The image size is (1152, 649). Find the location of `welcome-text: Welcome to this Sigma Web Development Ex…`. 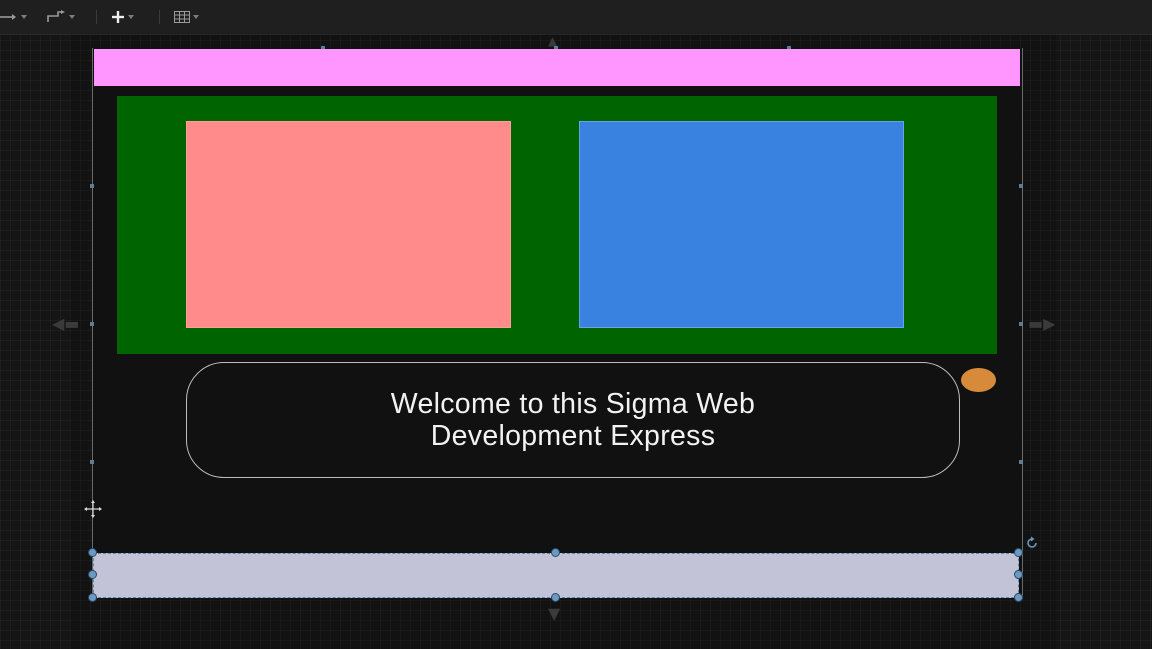

welcome-text: Welcome to this Sigma Web Development Ex… is located at coordinates (573, 420).